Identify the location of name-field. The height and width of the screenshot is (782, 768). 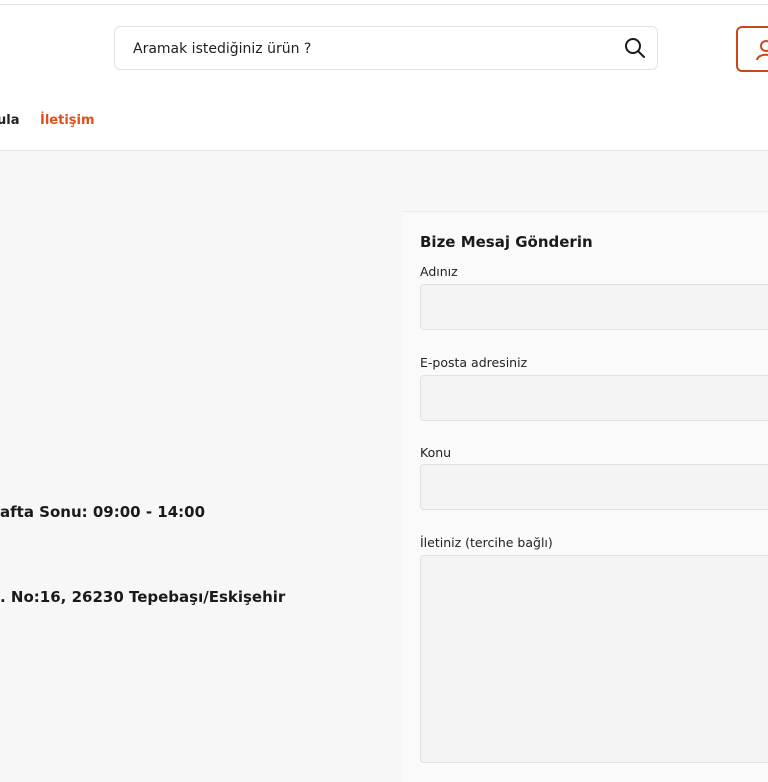
(594, 307).